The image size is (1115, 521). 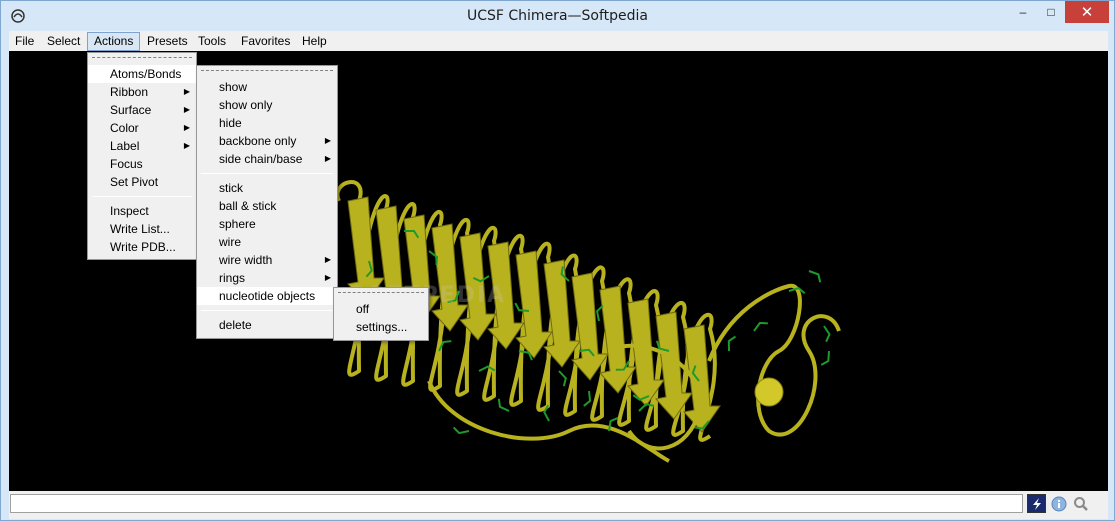 What do you see at coordinates (142, 74) in the screenshot?
I see `menu-item-atoms-bonds: Atoms/Bonds` at bounding box center [142, 74].